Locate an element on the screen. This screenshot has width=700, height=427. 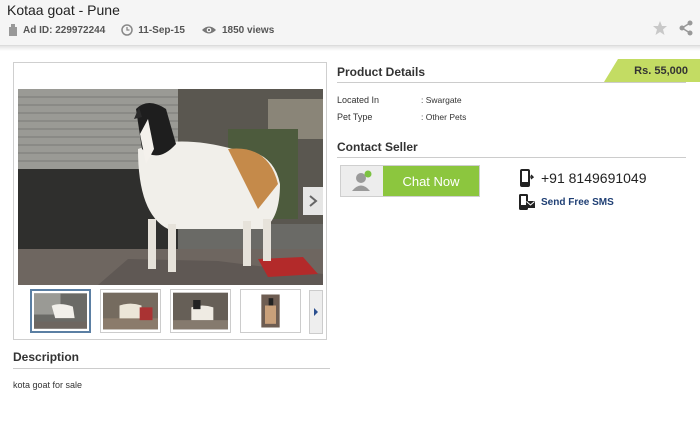
date-text: 11-Sep-15 is located at coordinates (161, 30).